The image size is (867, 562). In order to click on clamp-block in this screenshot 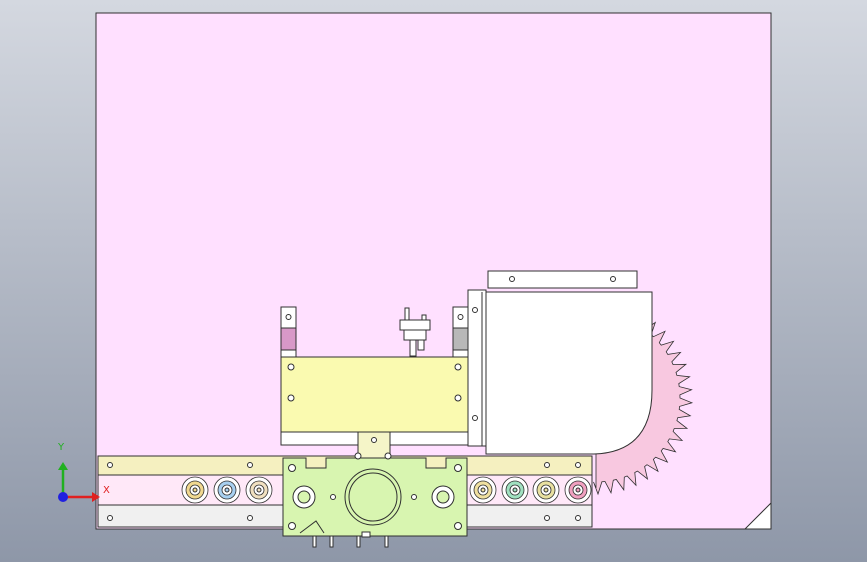, I will do `click(374, 394)`.